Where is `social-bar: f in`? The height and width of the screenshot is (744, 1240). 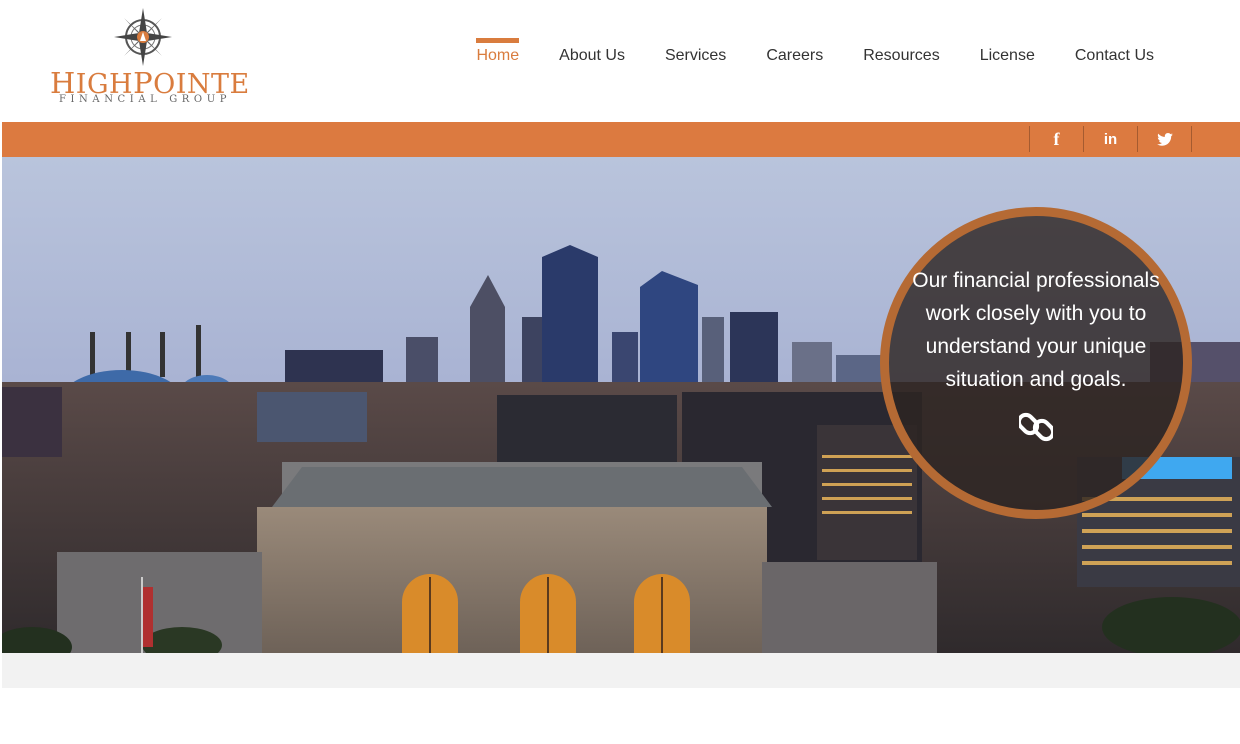
social-bar: f in is located at coordinates (621, 139).